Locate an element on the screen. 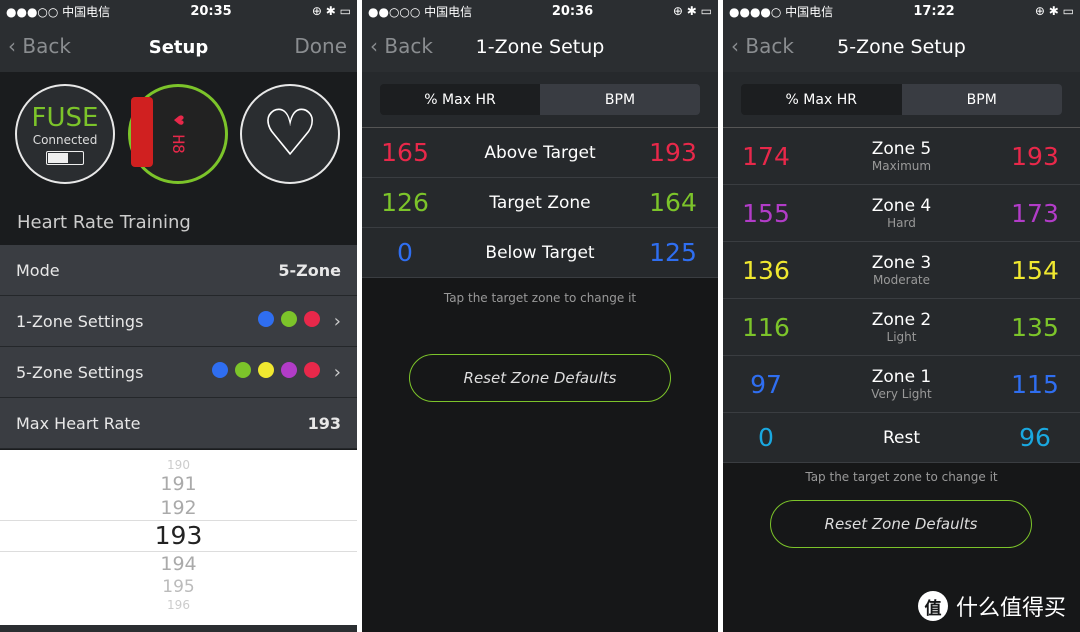  picker-option: 196 is located at coordinates (178, 605).